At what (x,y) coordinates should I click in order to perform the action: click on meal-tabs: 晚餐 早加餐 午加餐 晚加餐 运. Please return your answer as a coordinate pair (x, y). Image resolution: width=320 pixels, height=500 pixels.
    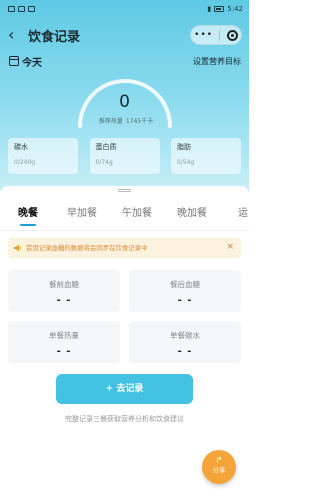
    Looking at the image, I should click on (124, 212).